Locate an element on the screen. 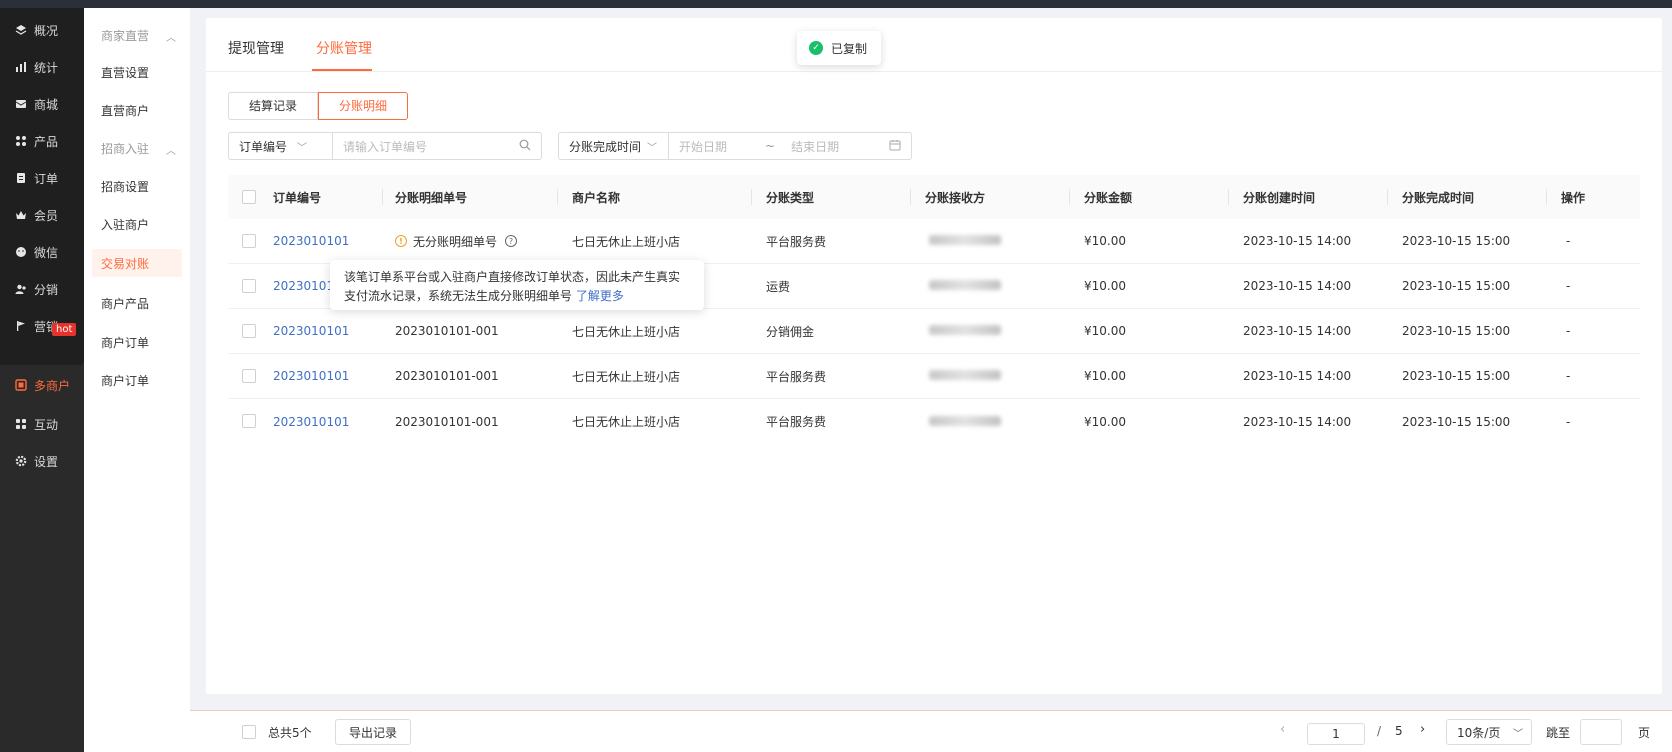  footer-select-all-checkbox is located at coordinates (249, 732).